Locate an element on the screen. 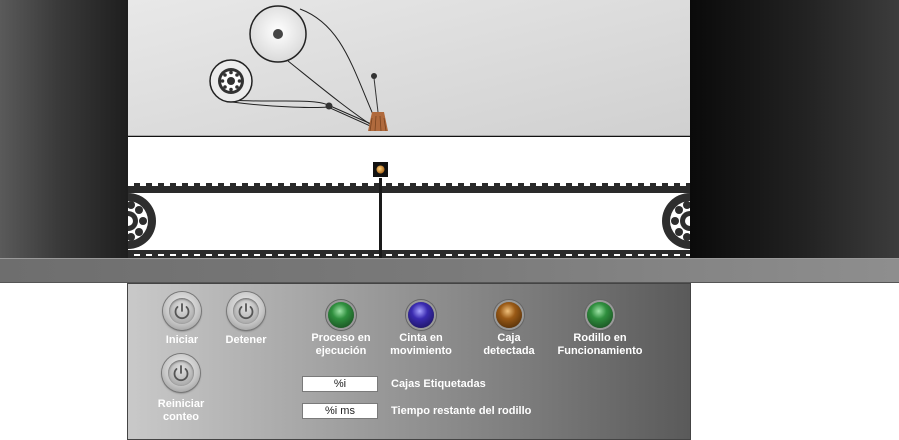  stop-label: Detener is located at coordinates (246, 340).